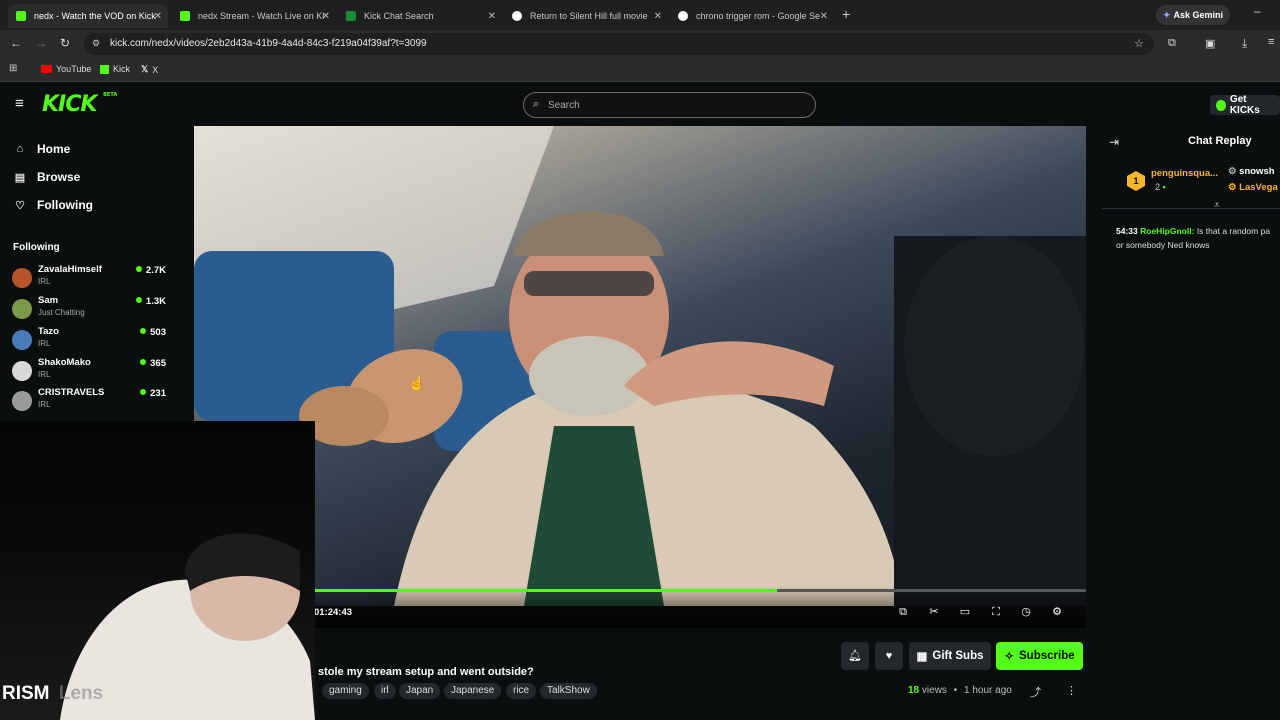  Describe the element at coordinates (758, 16) in the screenshot. I see `tab-label: chrono trigger rom - Google Se` at that location.